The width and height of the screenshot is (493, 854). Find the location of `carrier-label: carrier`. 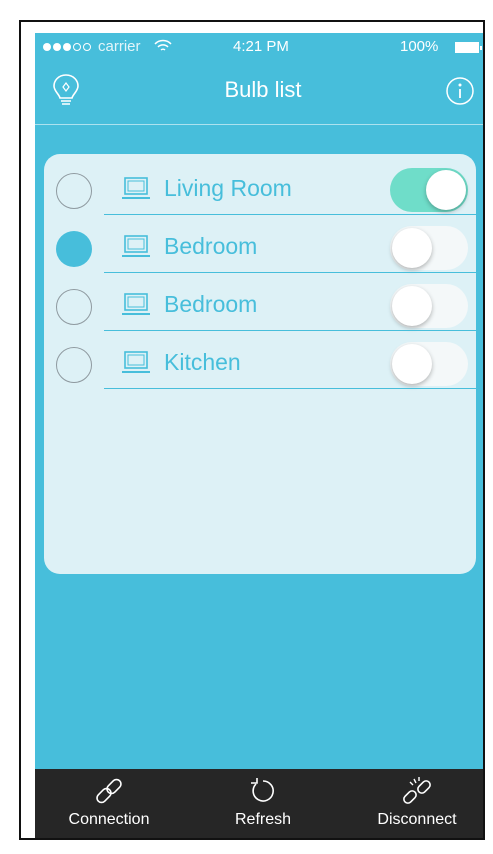

carrier-label: carrier is located at coordinates (119, 46).